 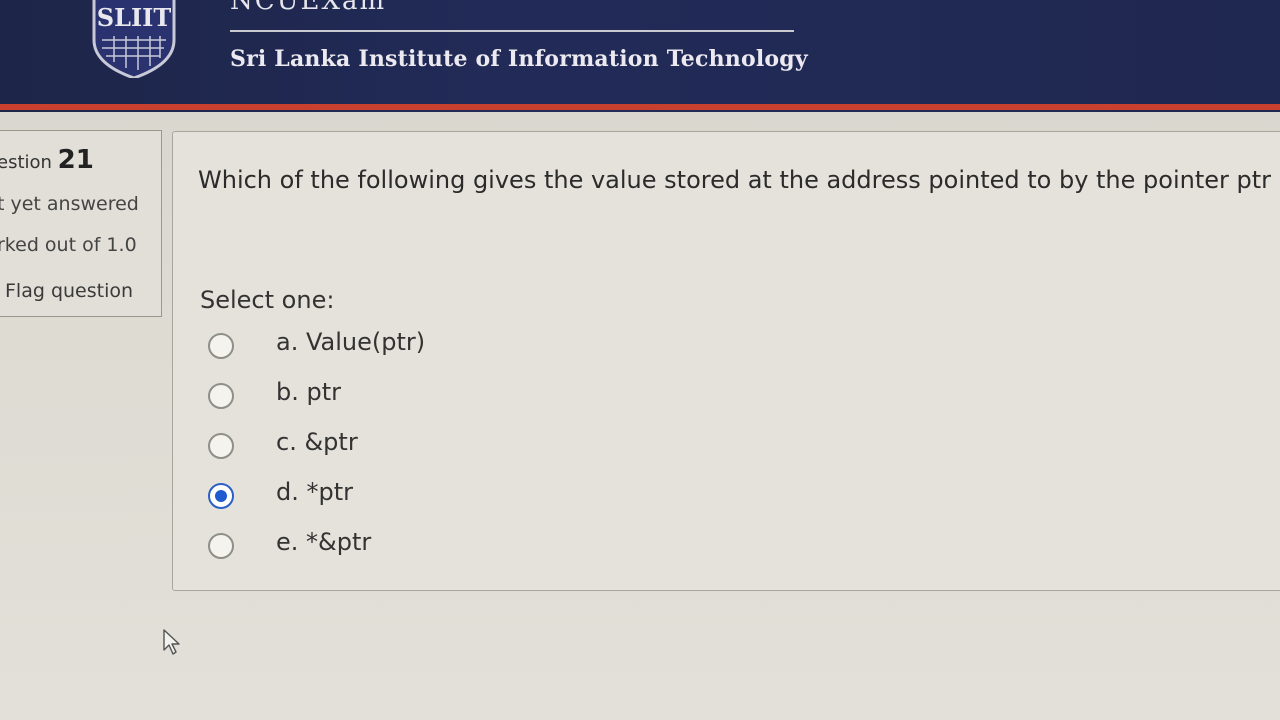 I want to click on select-one-prompt: Select one:, so click(x=267, y=300).